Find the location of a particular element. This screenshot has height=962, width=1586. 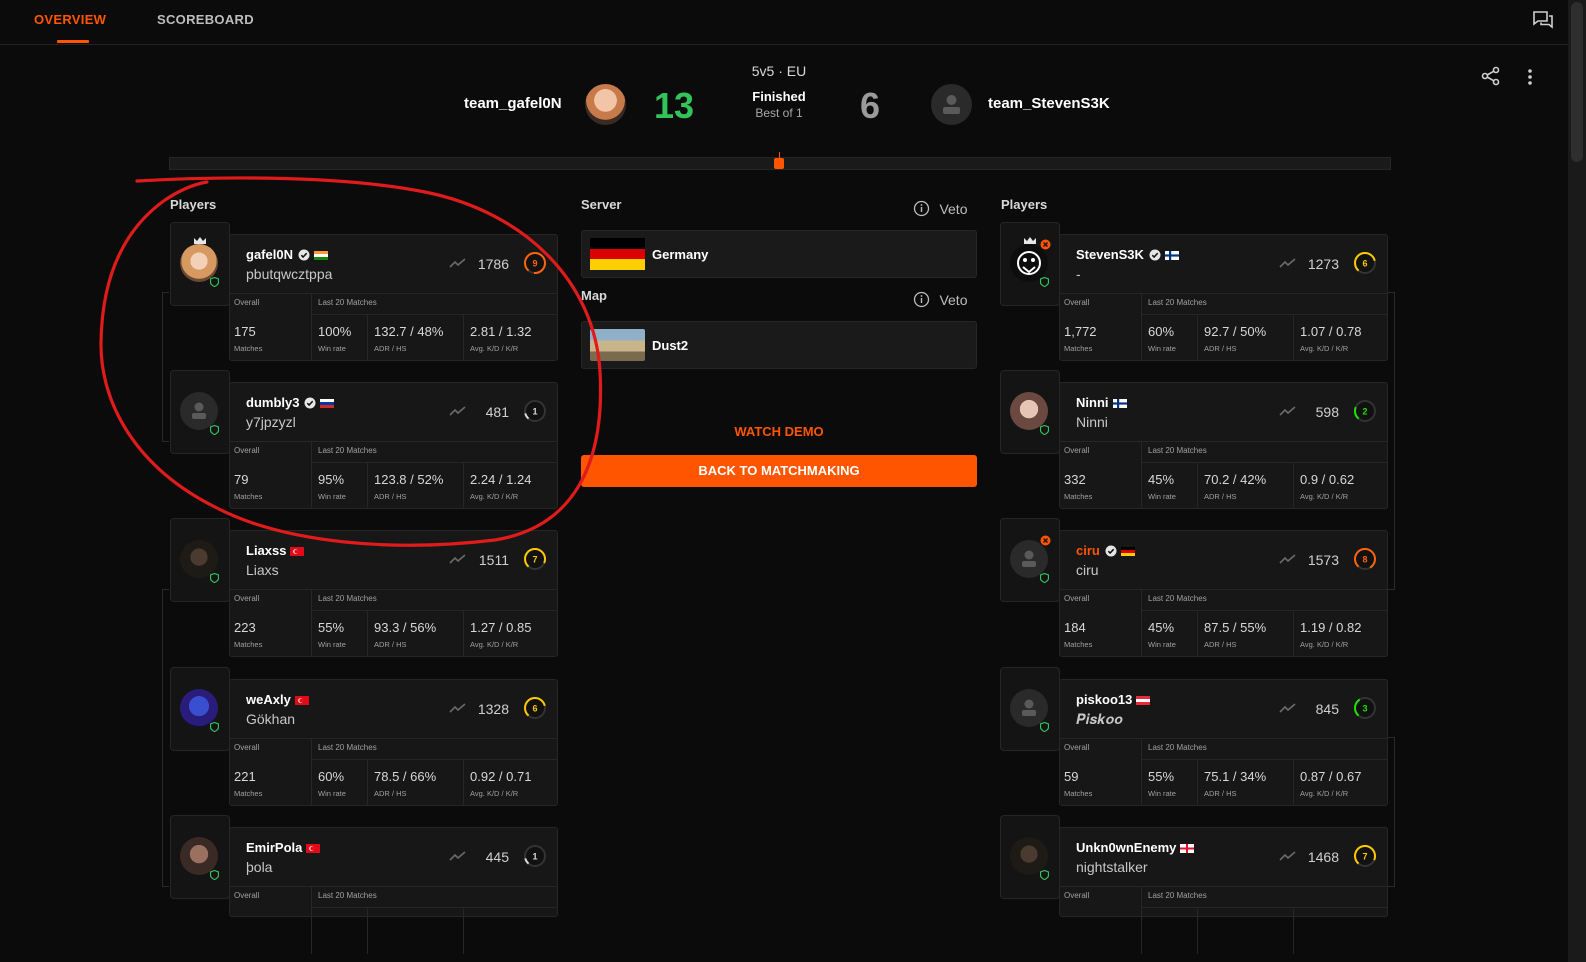

skill-level-icon: 6 is located at coordinates (535, 708).